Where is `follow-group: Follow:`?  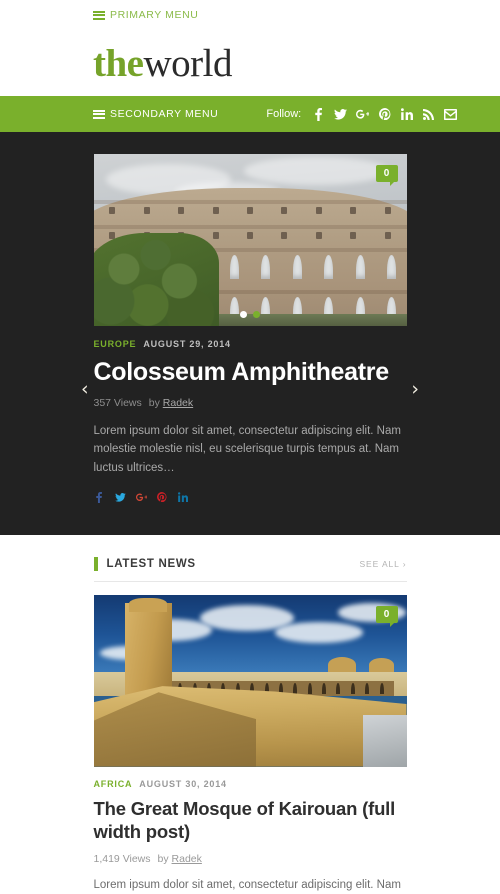 follow-group: Follow: is located at coordinates (361, 114).